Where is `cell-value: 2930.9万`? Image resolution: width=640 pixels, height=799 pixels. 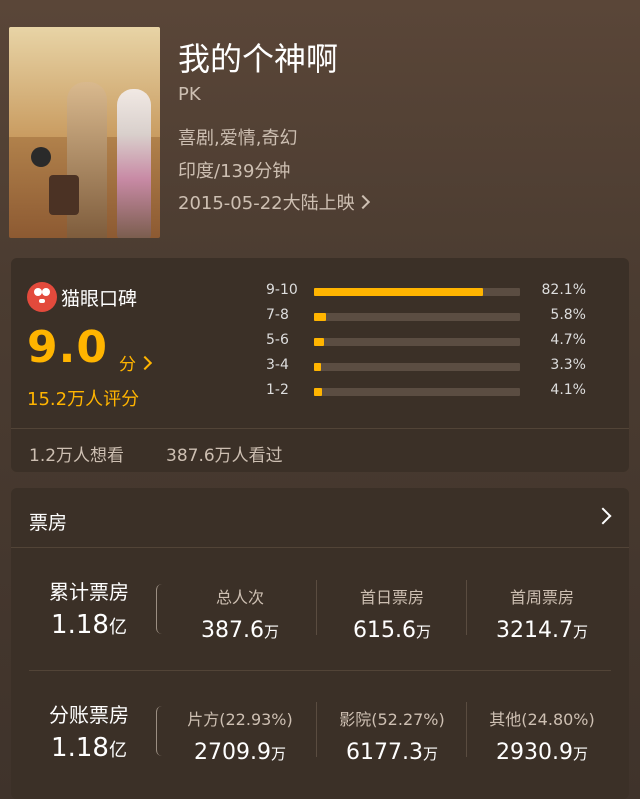
cell-value: 2930.9万 is located at coordinates (542, 752).